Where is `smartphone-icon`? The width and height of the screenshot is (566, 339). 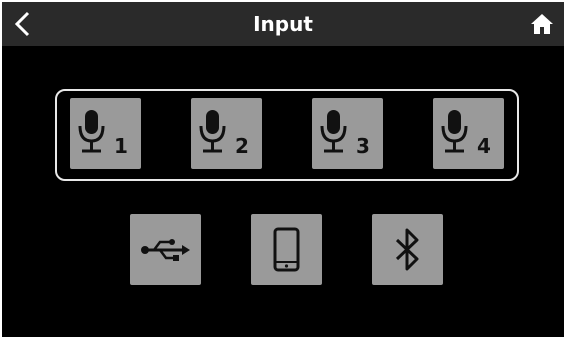
smartphone-icon is located at coordinates (286, 249).